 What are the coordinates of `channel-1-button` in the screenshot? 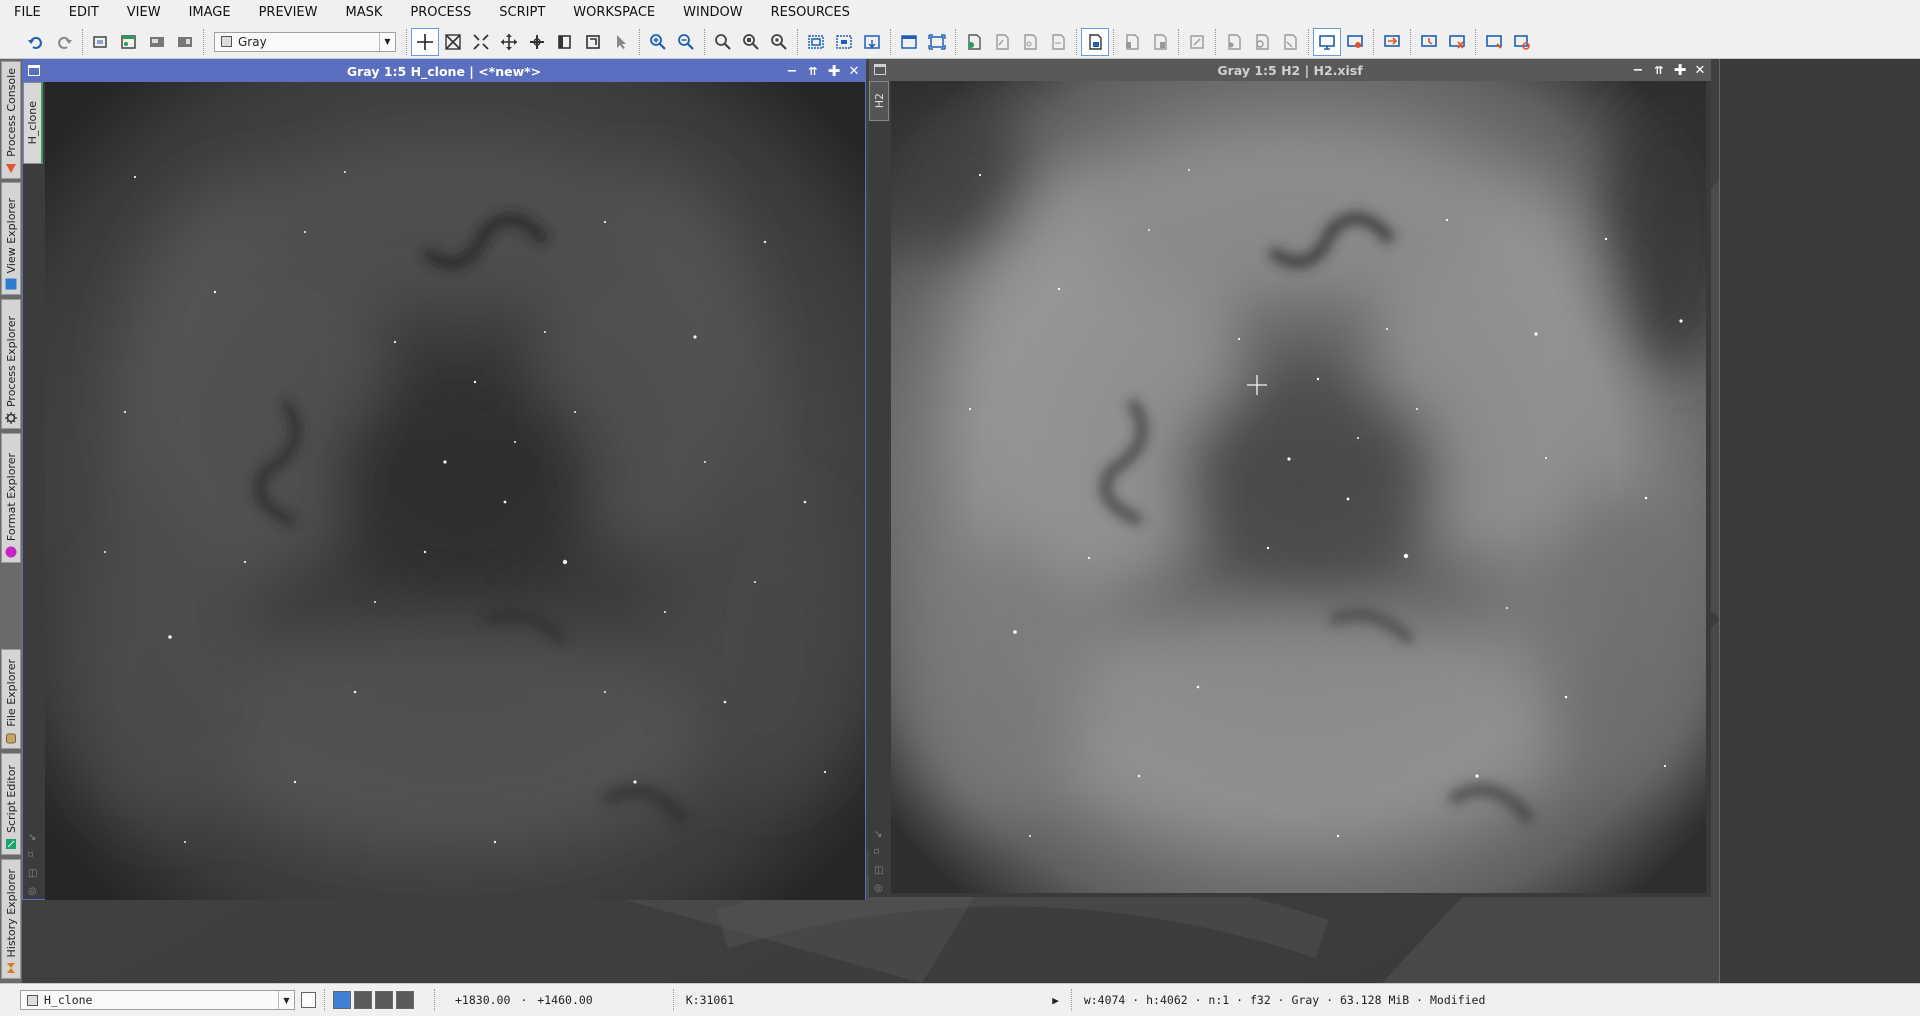 It's located at (363, 1000).